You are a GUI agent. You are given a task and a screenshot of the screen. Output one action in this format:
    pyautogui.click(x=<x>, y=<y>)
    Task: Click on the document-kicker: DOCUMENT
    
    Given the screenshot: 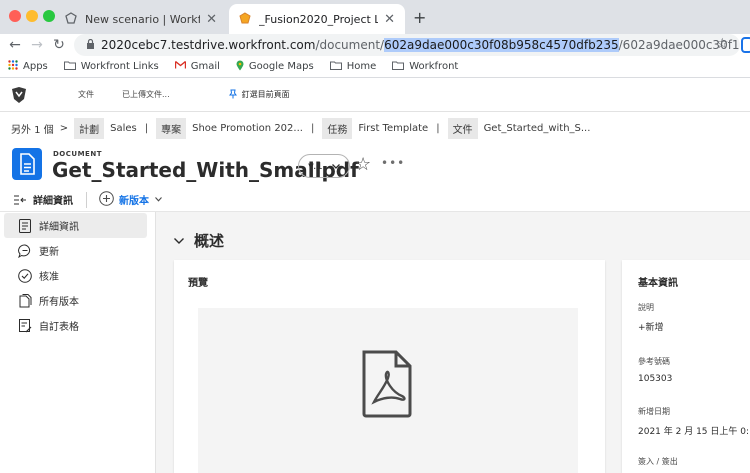 What is the action you would take?
    pyautogui.click(x=77, y=154)
    